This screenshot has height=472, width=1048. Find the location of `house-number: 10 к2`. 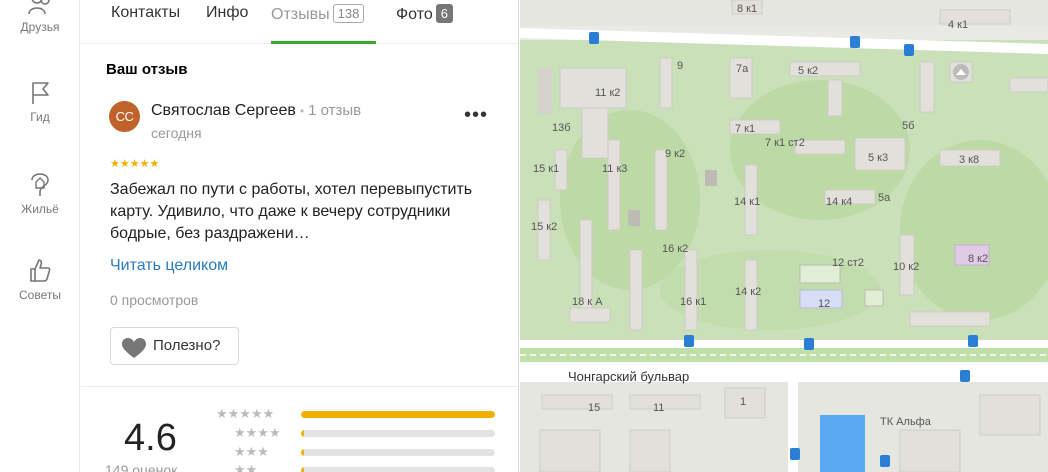

house-number: 10 к2 is located at coordinates (906, 267).